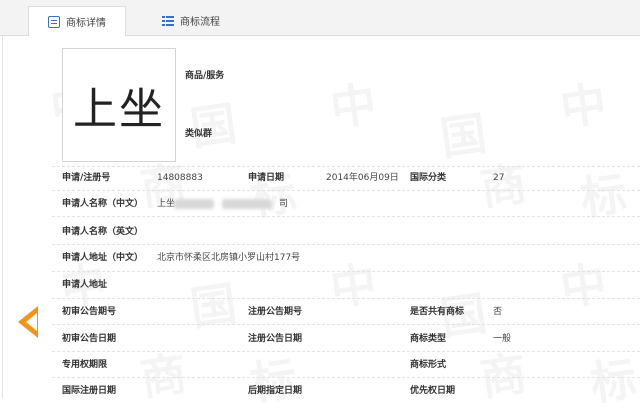  What do you see at coordinates (199, 134) in the screenshot?
I see `similar-group-label: 类似群` at bounding box center [199, 134].